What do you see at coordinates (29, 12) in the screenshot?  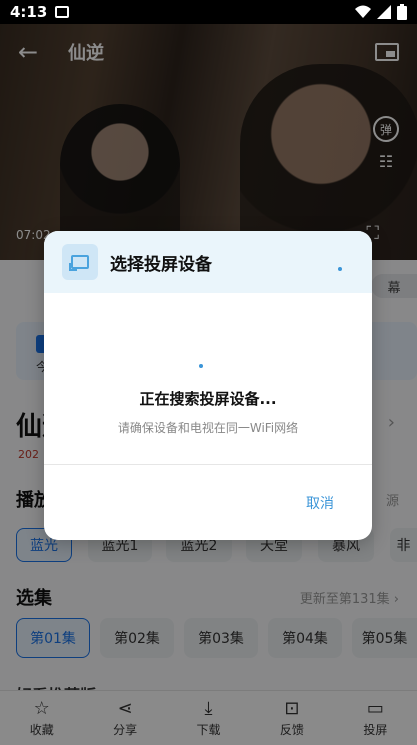 I see `status-time: 4:13` at bounding box center [29, 12].